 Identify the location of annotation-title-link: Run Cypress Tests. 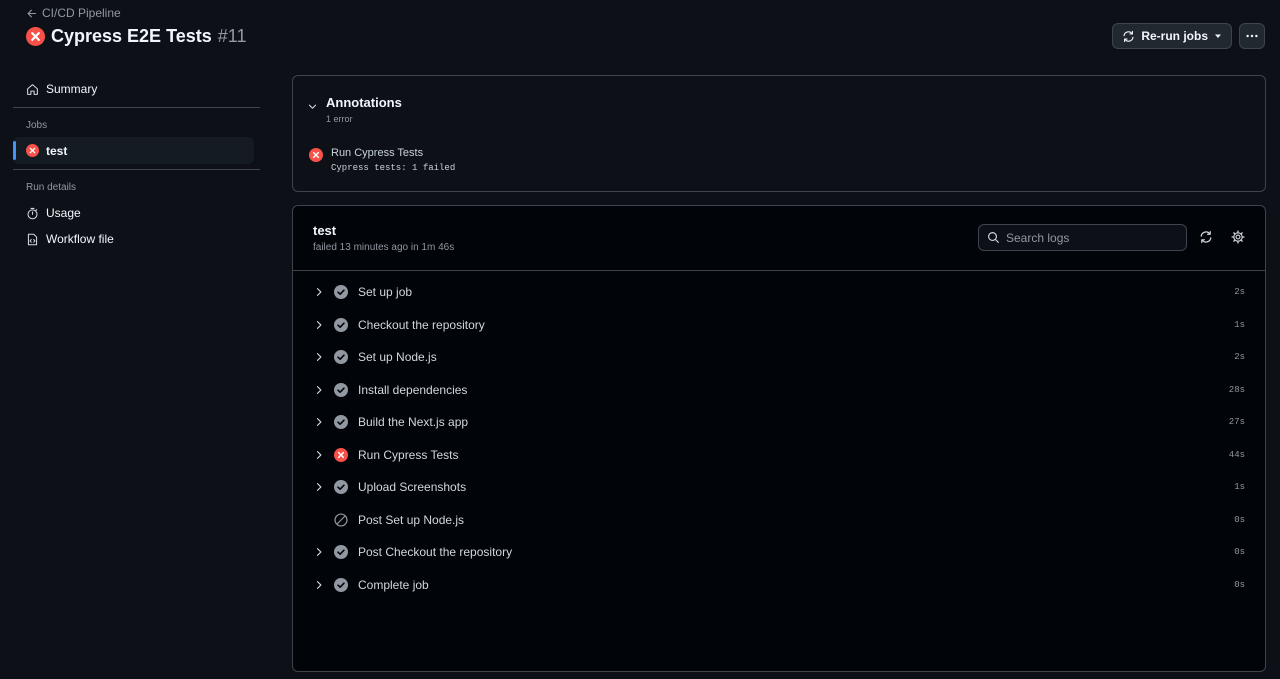
(393, 153).